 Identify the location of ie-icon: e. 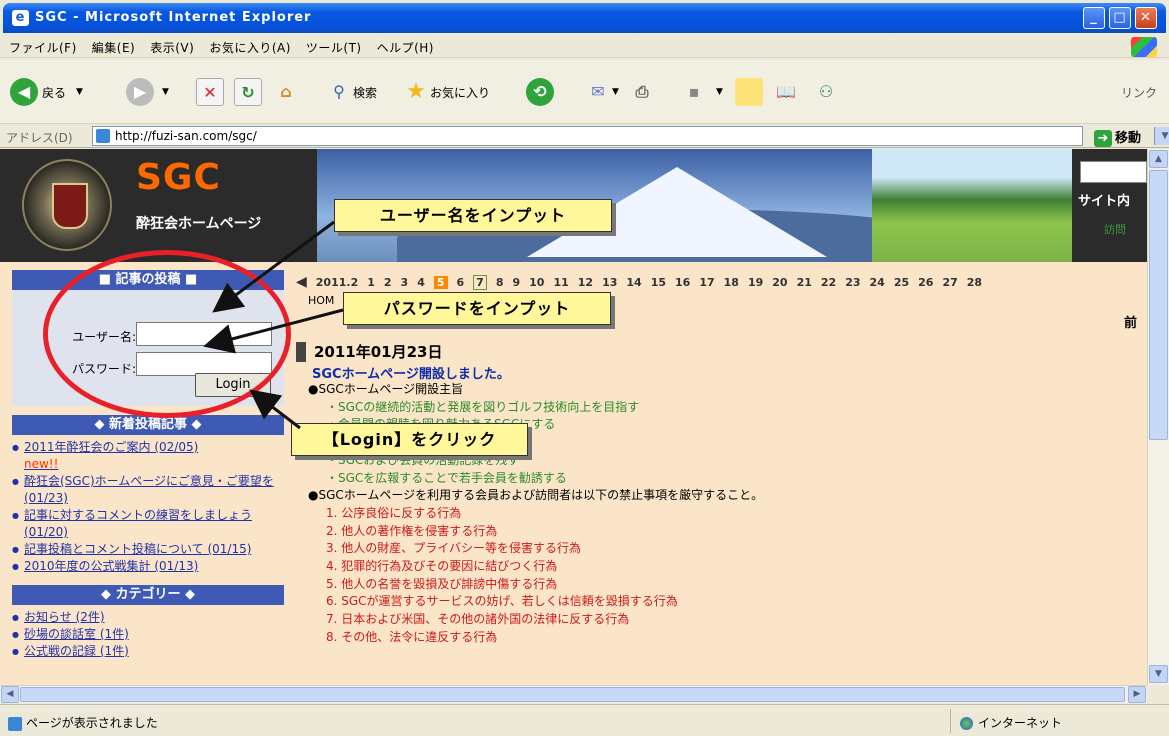
(20, 18).